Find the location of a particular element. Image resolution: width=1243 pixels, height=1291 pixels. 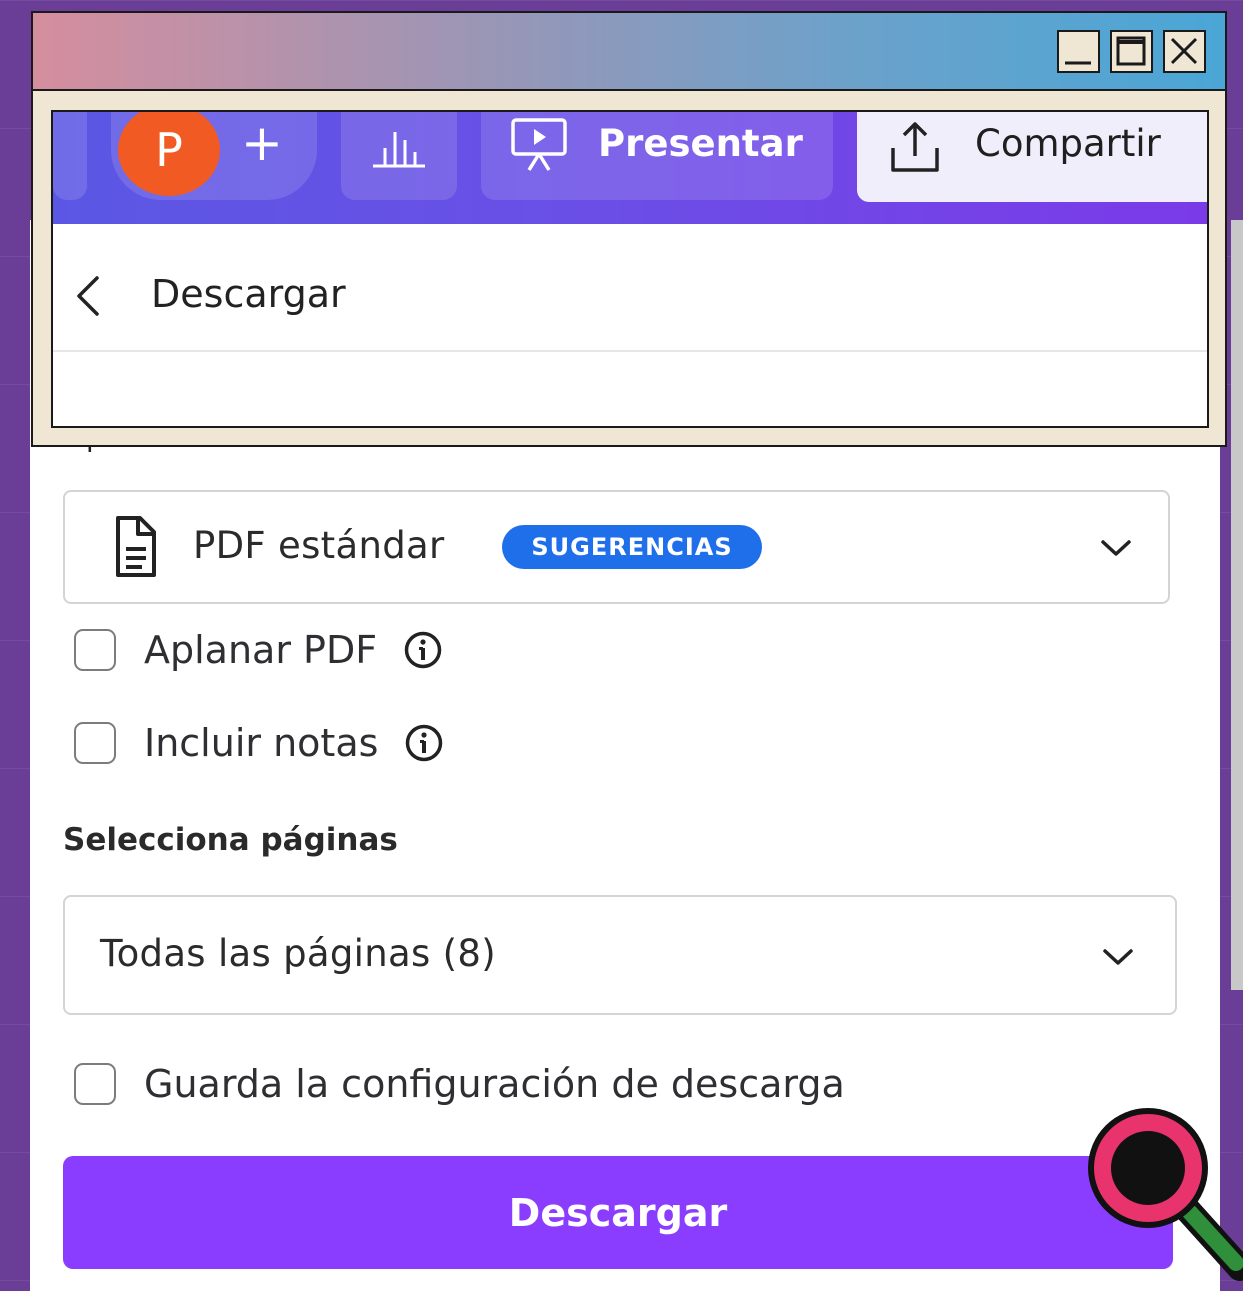

option-flatten-pdf: Aplanar PDF is located at coordinates (258, 650).